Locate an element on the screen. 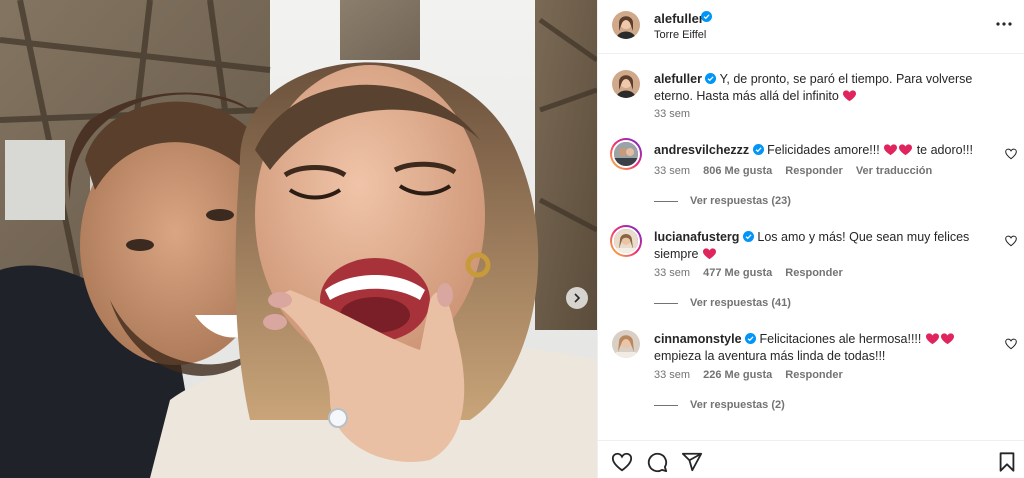 This screenshot has height=478, width=1024. comment-likes-count: 806 Me gusta is located at coordinates (737, 171).